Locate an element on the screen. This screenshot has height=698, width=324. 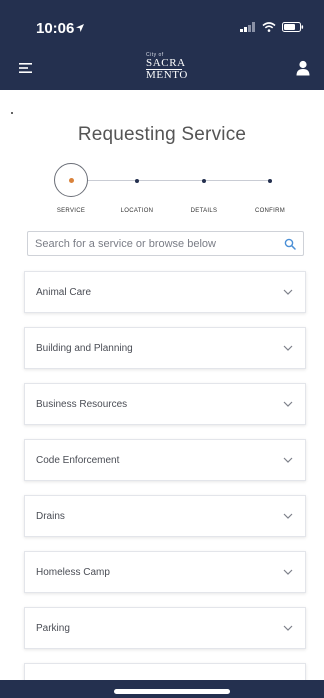
service-label: Parking is located at coordinates (53, 628).